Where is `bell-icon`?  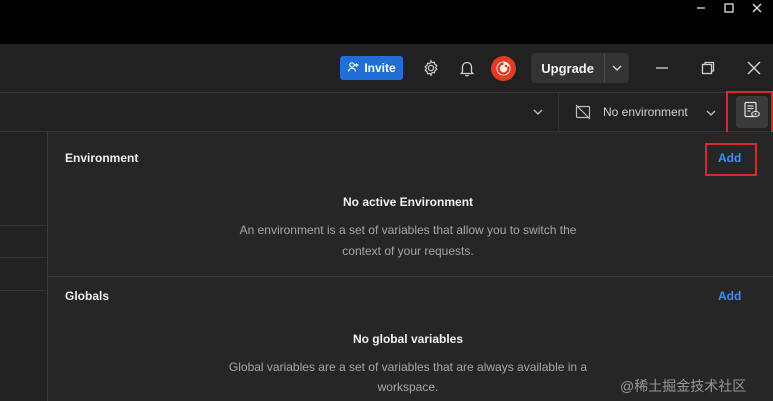
bell-icon is located at coordinates (467, 68).